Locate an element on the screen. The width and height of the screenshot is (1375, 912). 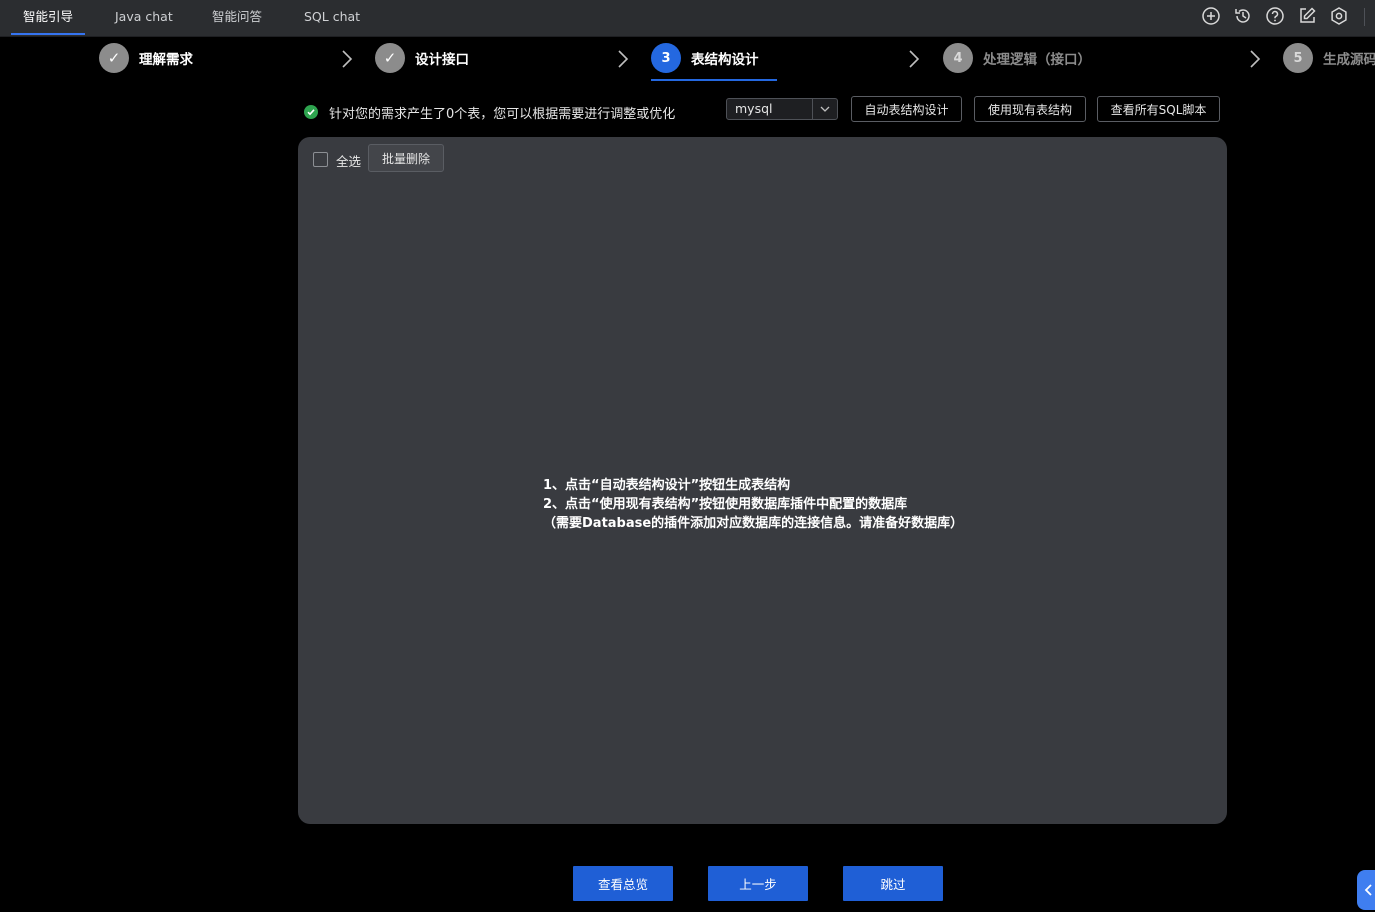
auto-design-button: 自动表结构设计 is located at coordinates (906, 109).